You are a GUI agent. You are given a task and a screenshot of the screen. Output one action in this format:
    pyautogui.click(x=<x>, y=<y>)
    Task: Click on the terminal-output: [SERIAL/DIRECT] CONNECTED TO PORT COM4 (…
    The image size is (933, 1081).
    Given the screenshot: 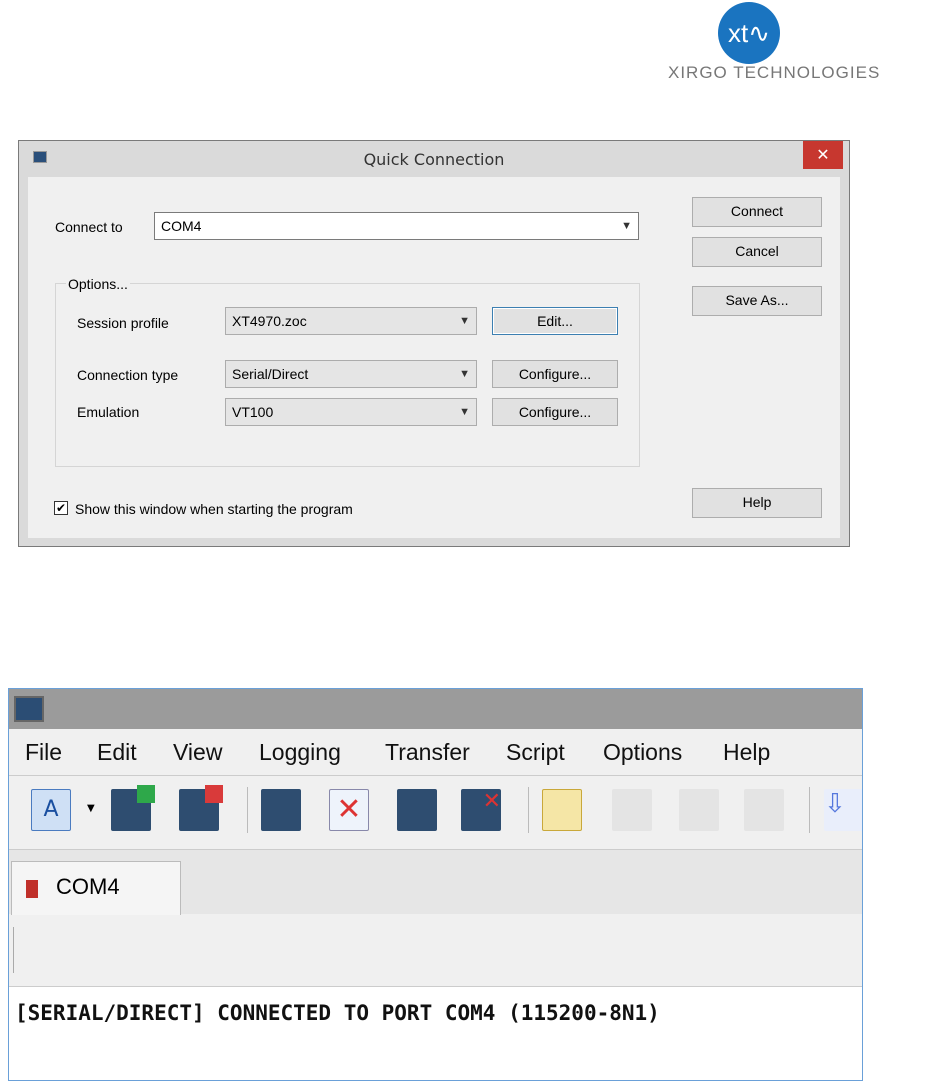 What is the action you would take?
    pyautogui.click(x=435, y=1033)
    